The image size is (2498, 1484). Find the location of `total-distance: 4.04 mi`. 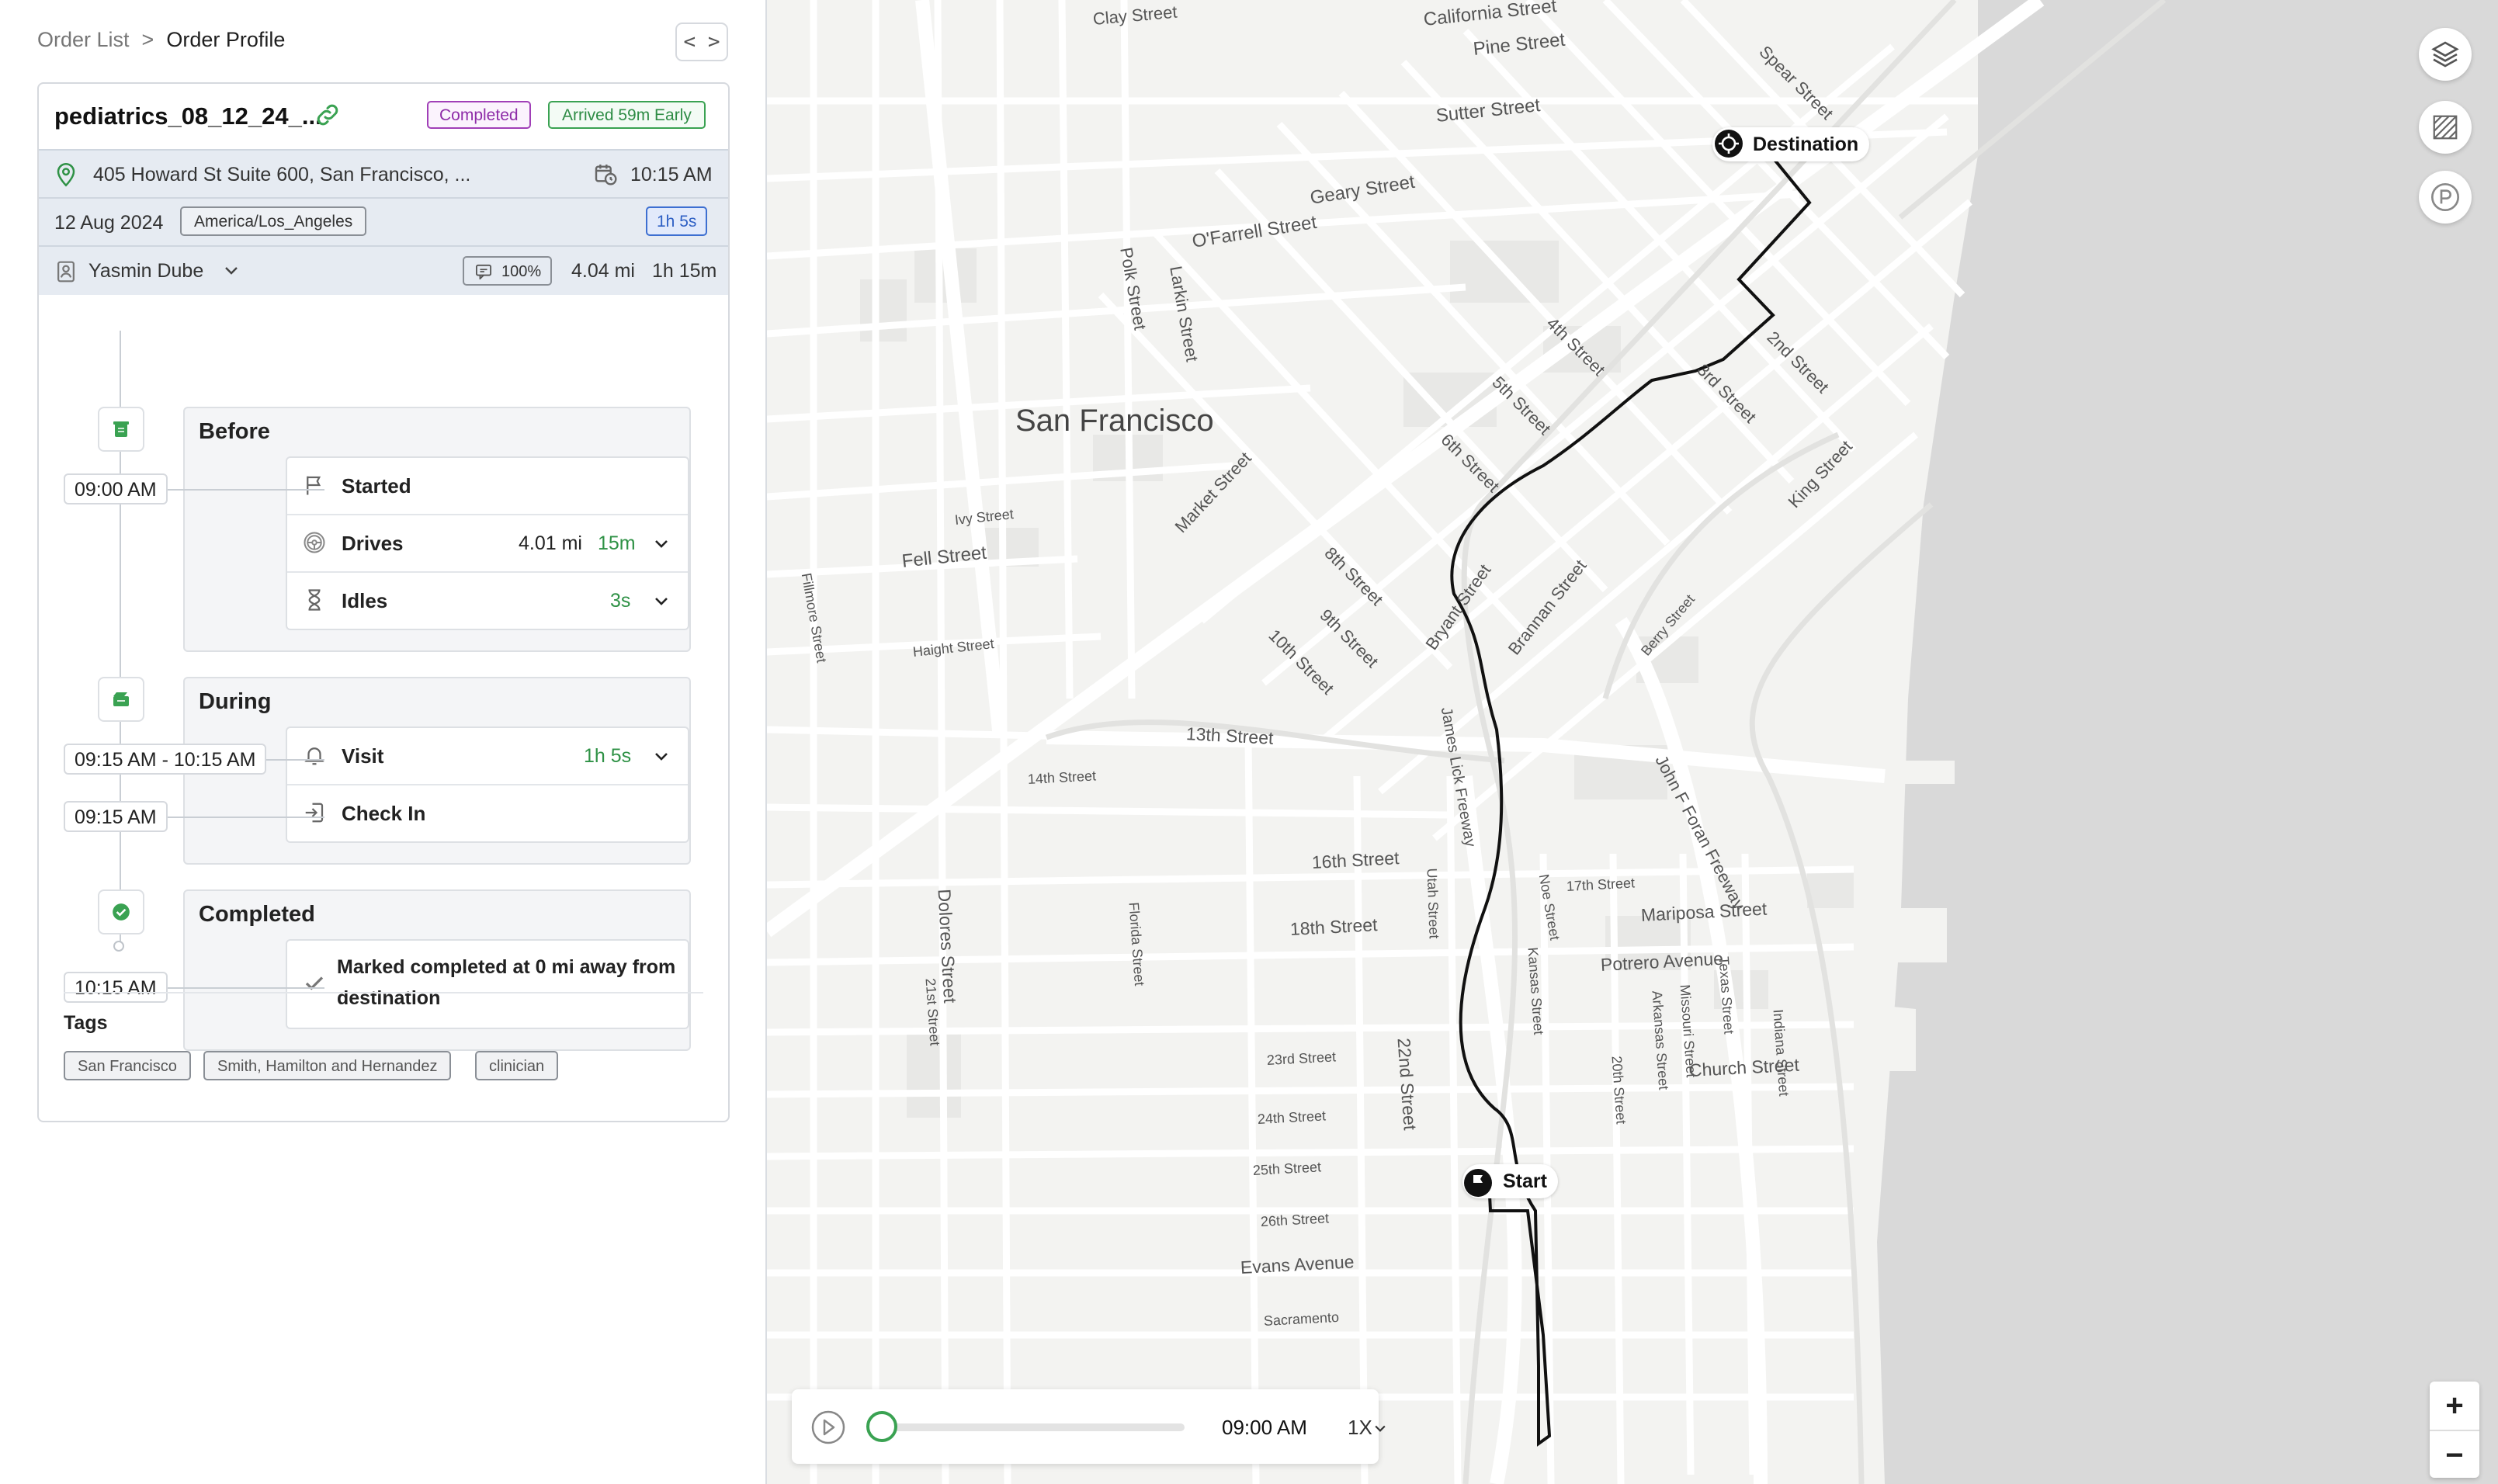

total-distance: 4.04 mi is located at coordinates (603, 271).